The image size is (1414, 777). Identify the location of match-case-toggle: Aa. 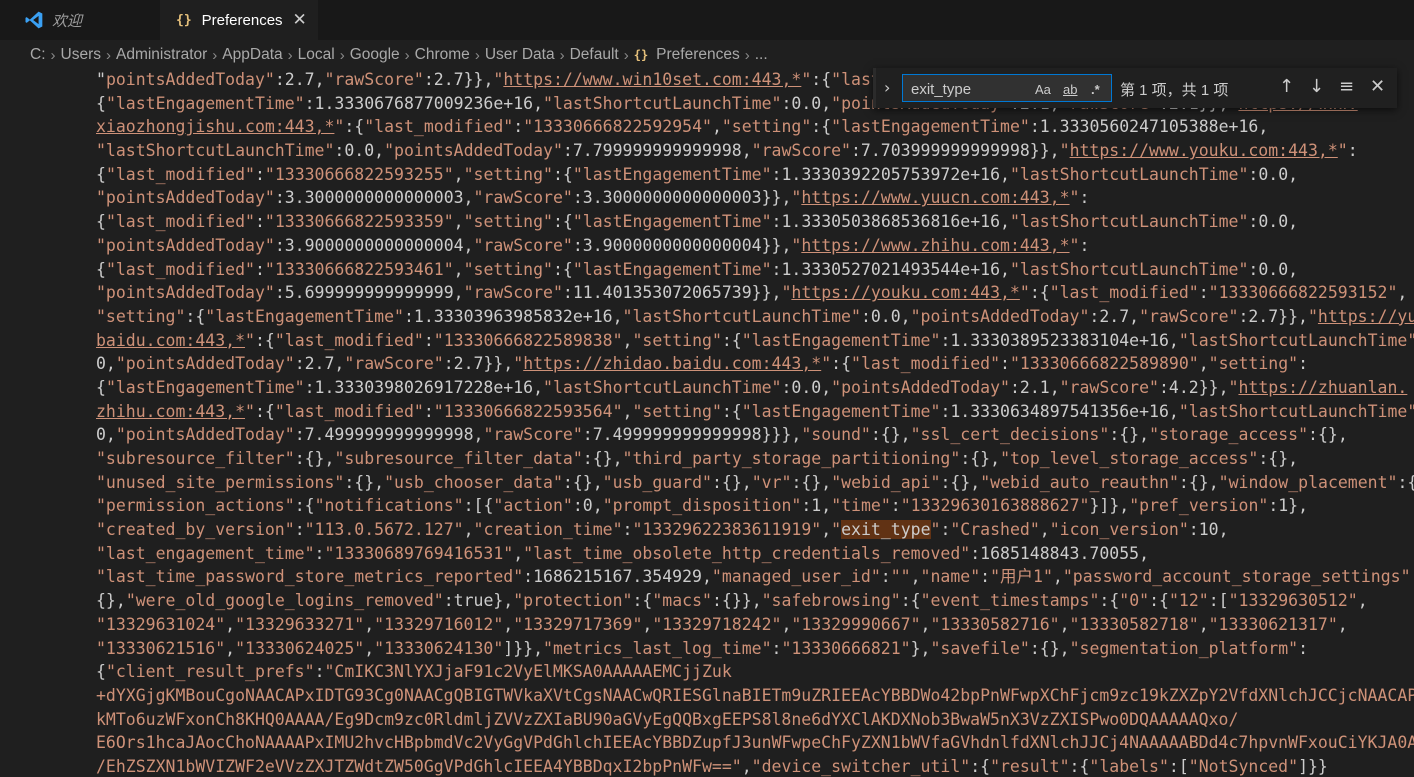
(1043, 89).